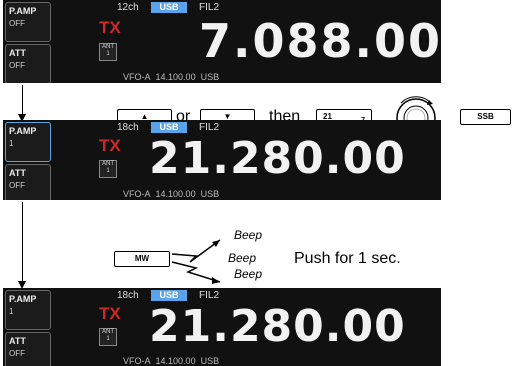  I want to click on main-frequency: 7.088.00, so click(320, 41).